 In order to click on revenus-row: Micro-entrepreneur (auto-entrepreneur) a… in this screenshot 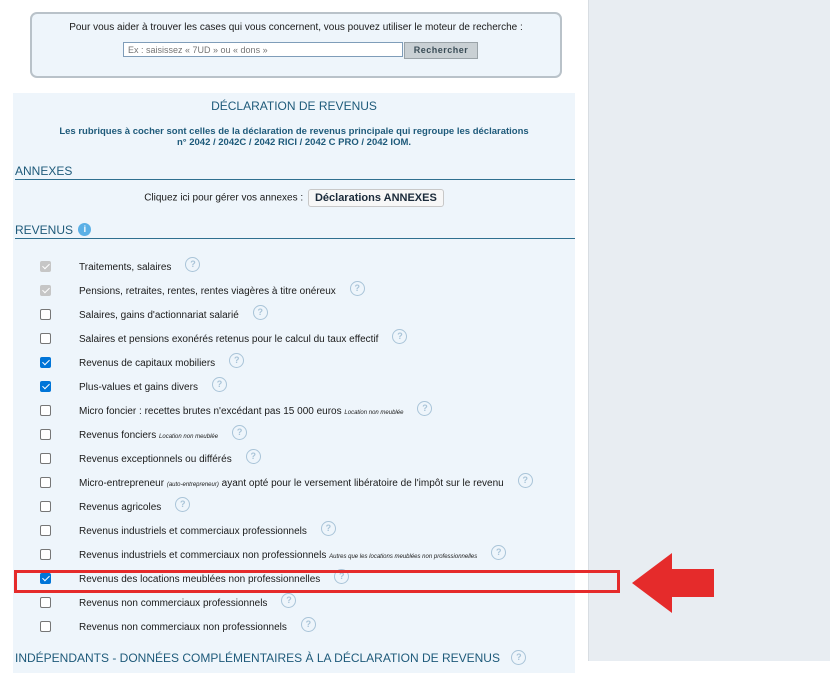, I will do `click(294, 482)`.